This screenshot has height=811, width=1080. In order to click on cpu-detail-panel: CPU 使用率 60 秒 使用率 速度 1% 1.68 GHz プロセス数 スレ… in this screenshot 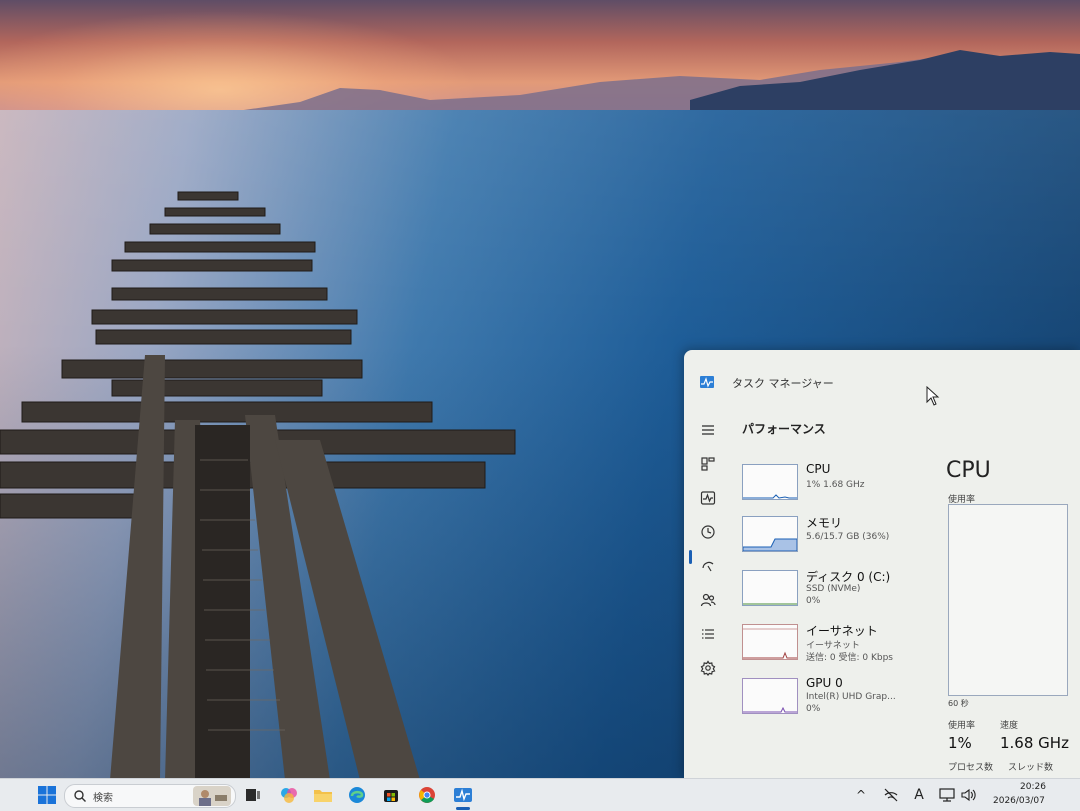, I will do `click(1013, 618)`.